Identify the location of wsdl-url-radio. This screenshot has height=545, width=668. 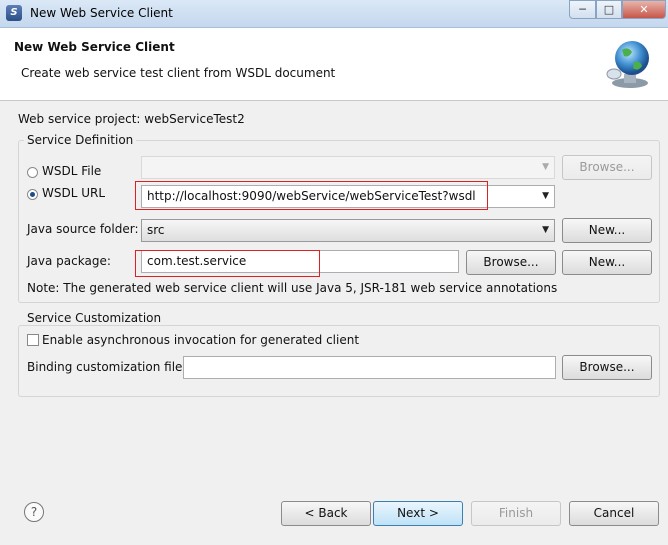
(32, 194).